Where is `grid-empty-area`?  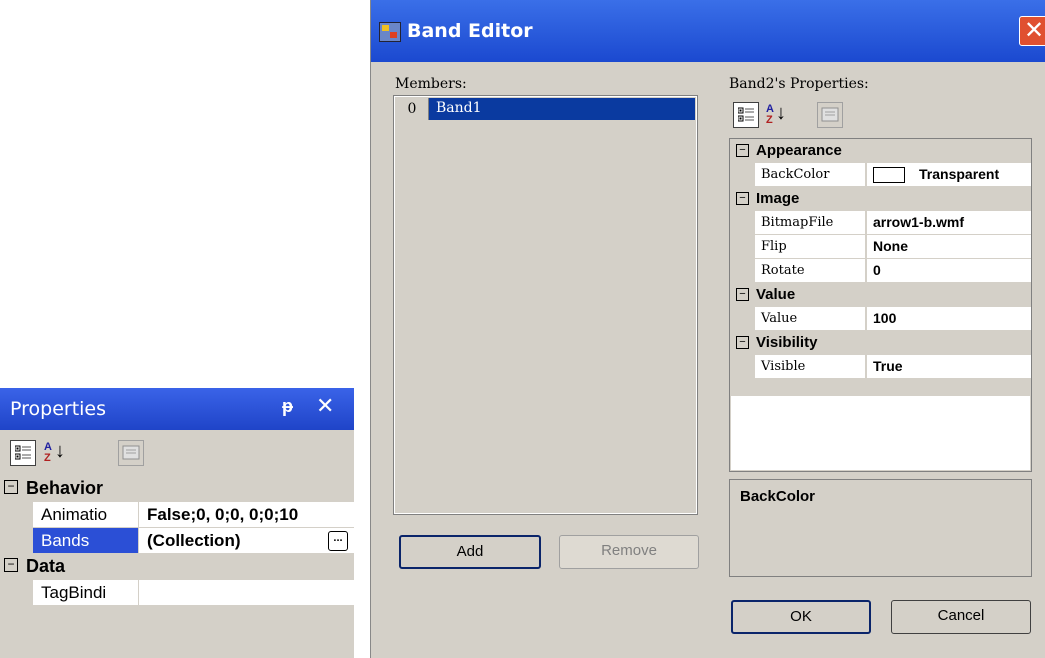
grid-empty-area is located at coordinates (880, 433).